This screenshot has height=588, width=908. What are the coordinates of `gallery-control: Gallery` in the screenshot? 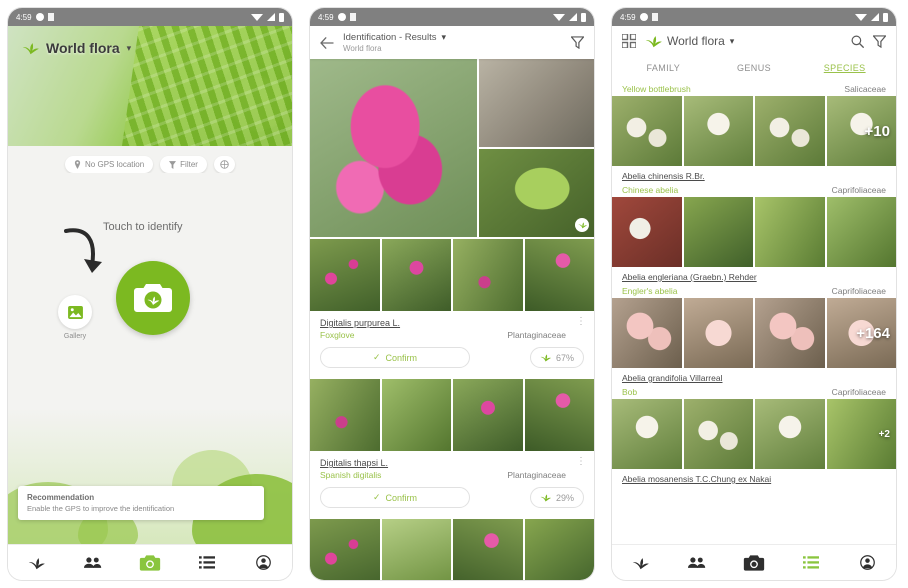 It's located at (75, 317).